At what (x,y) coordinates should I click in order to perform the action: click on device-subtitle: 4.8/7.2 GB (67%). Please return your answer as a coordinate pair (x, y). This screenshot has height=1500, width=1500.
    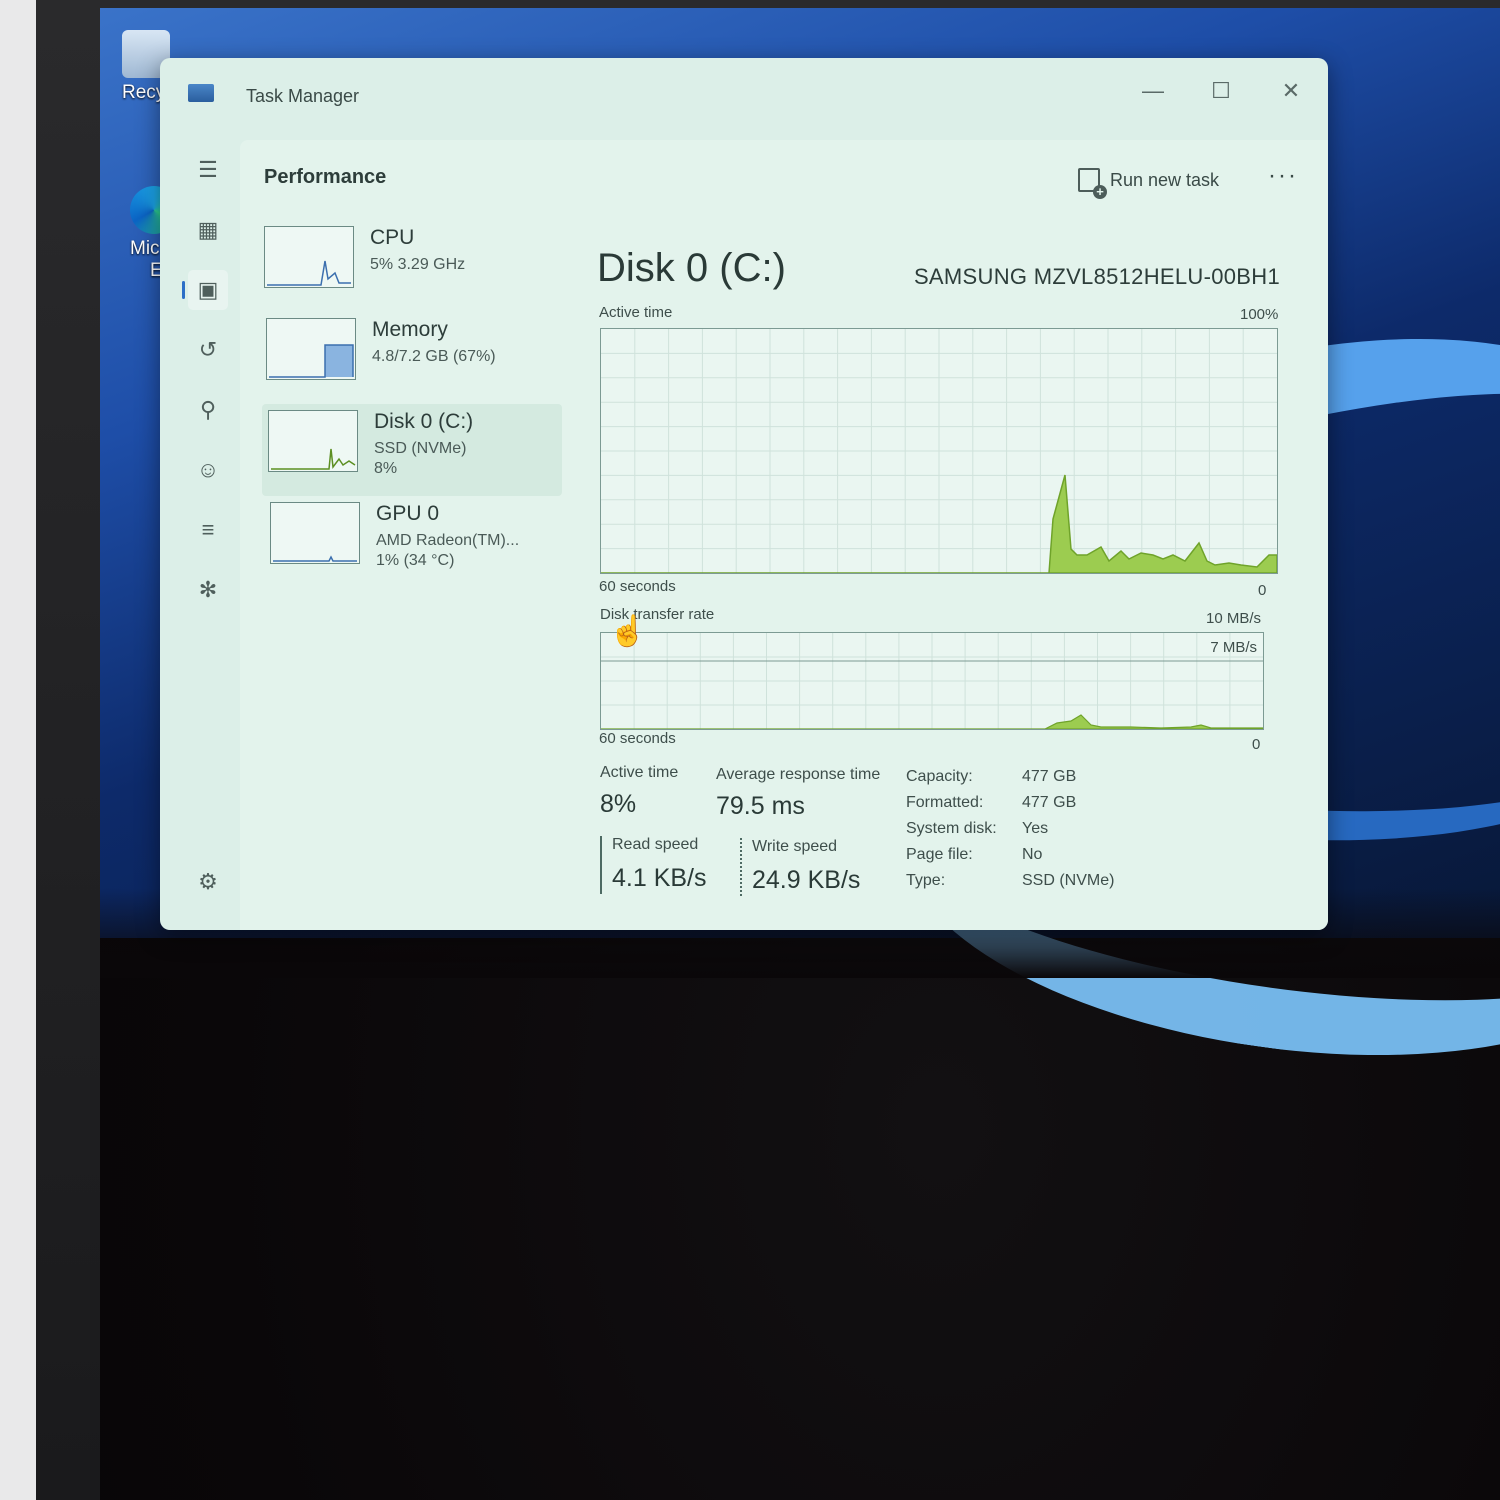
    Looking at the image, I should click on (434, 356).